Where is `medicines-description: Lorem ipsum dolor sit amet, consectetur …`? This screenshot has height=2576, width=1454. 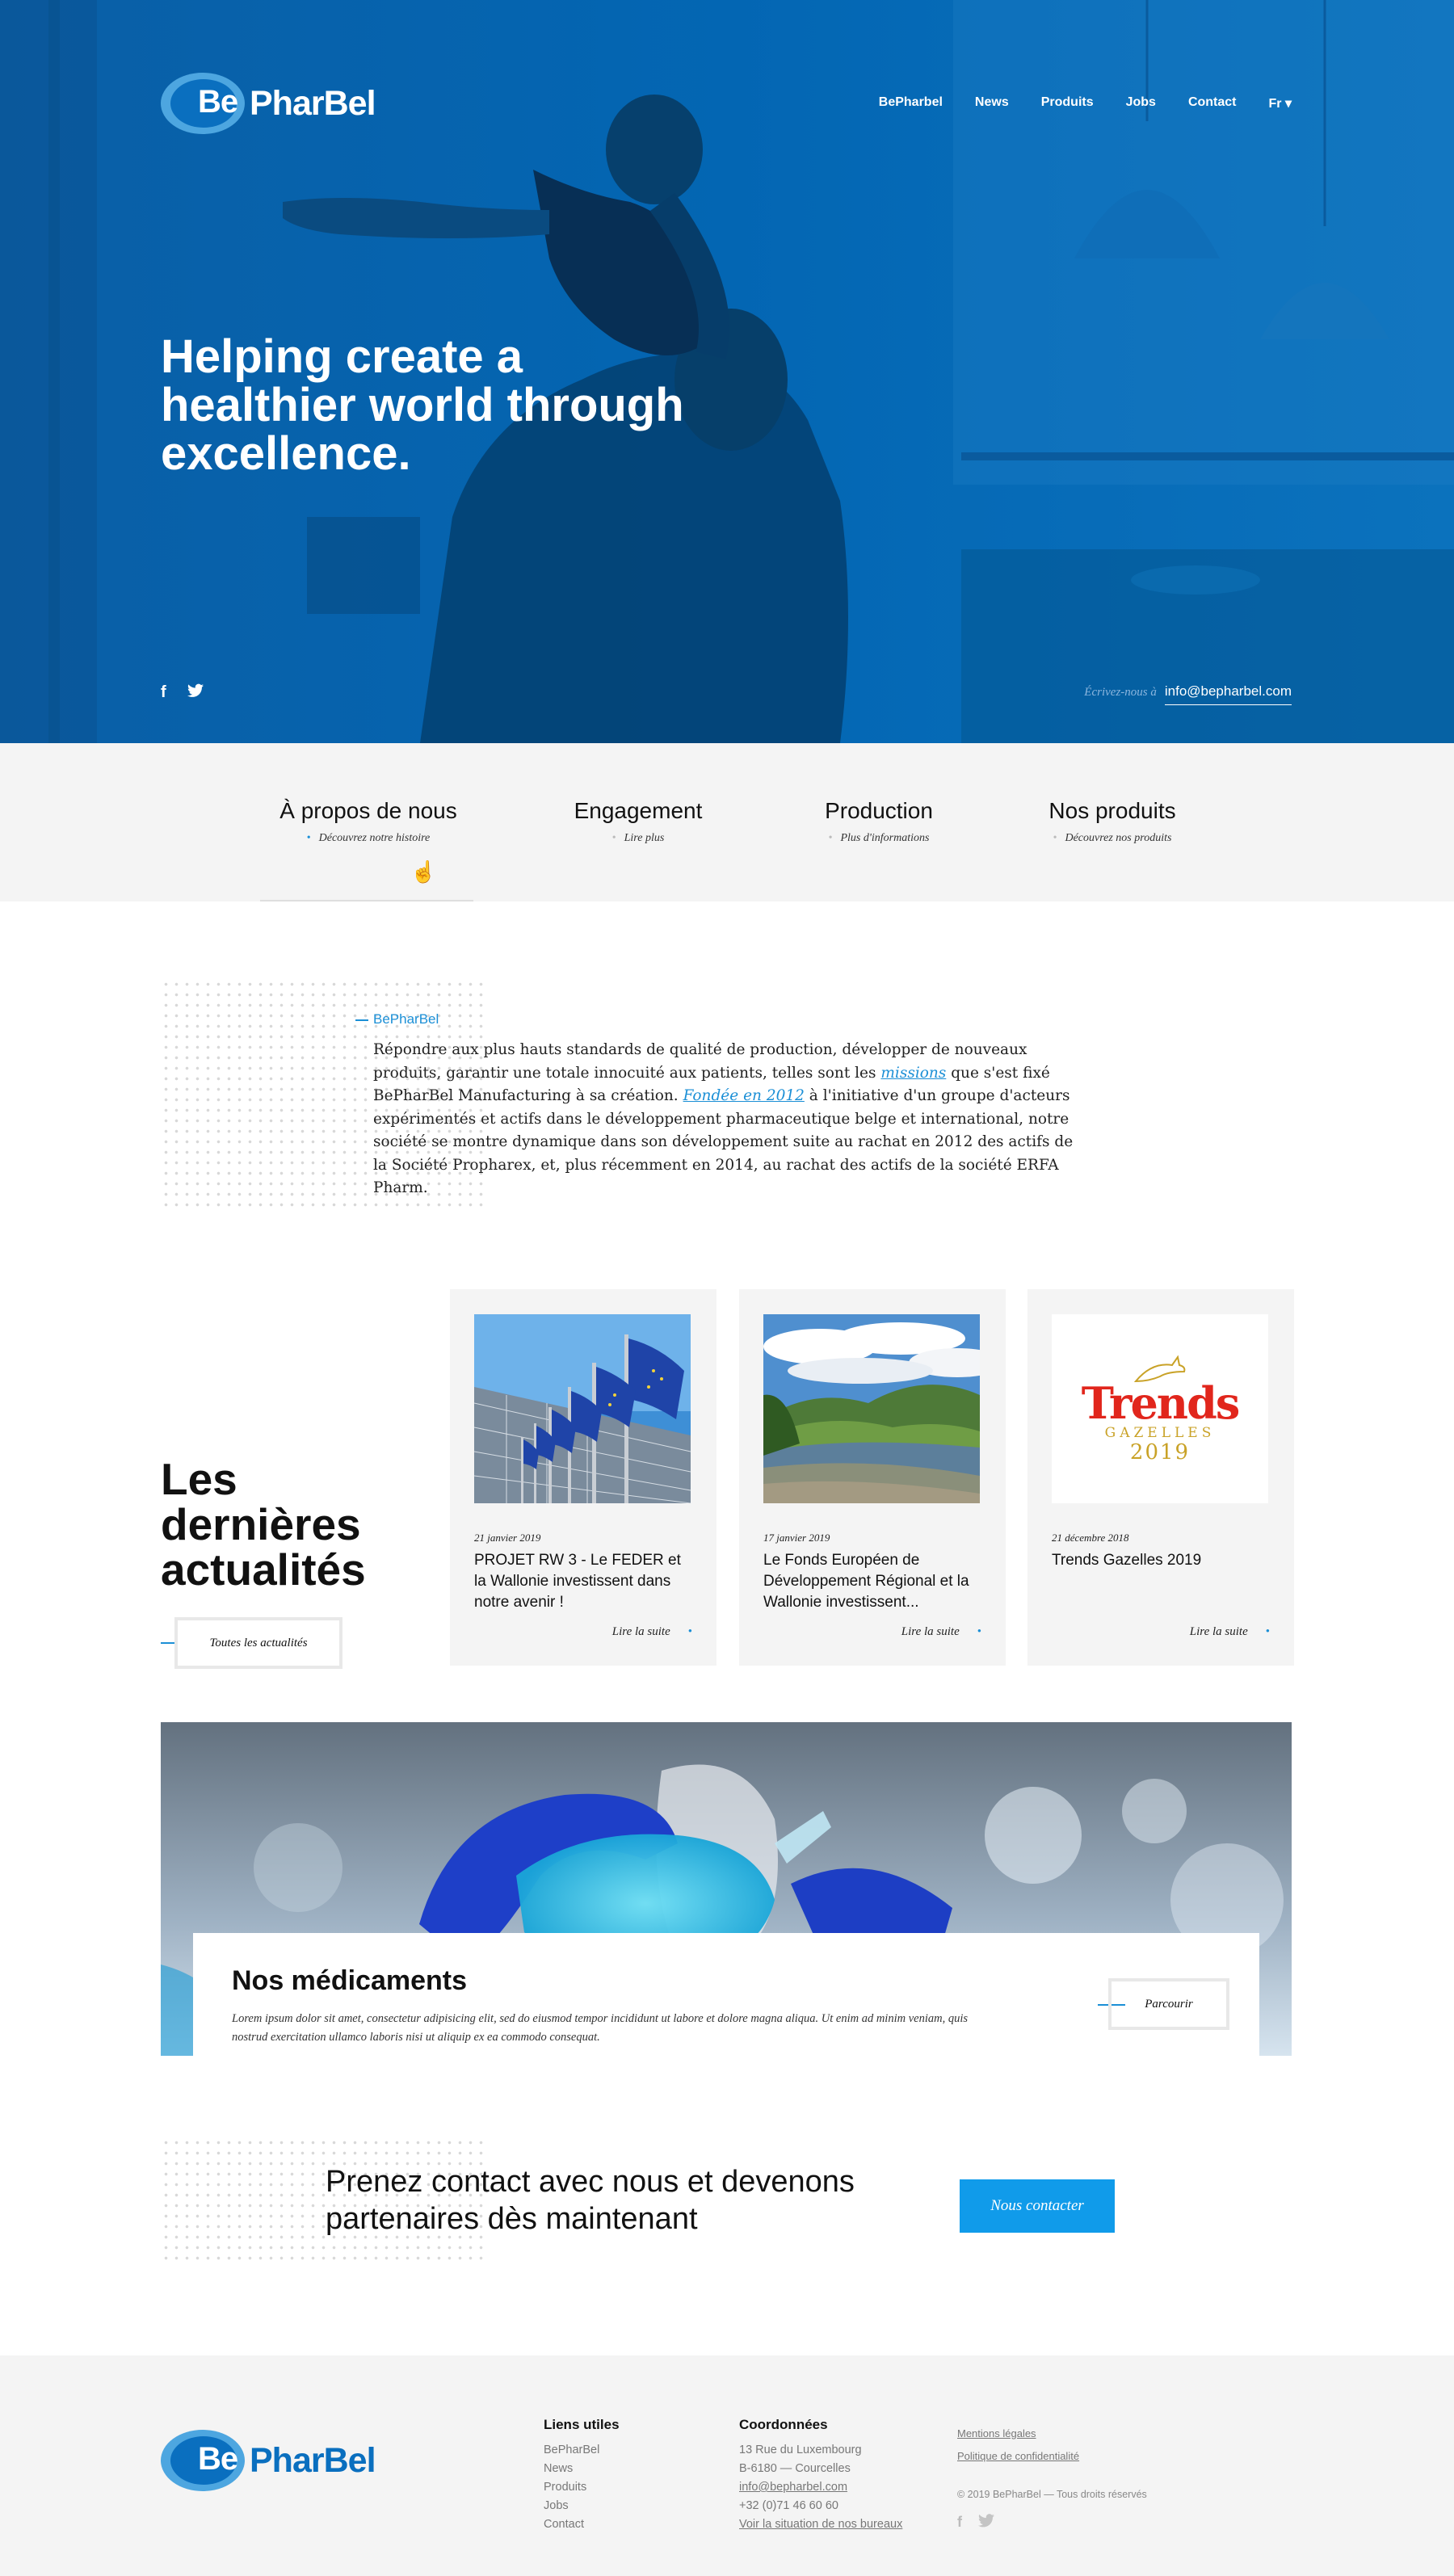
medicines-description: Lorem ipsum dolor sit amet, consectetur … is located at coordinates (600, 2028).